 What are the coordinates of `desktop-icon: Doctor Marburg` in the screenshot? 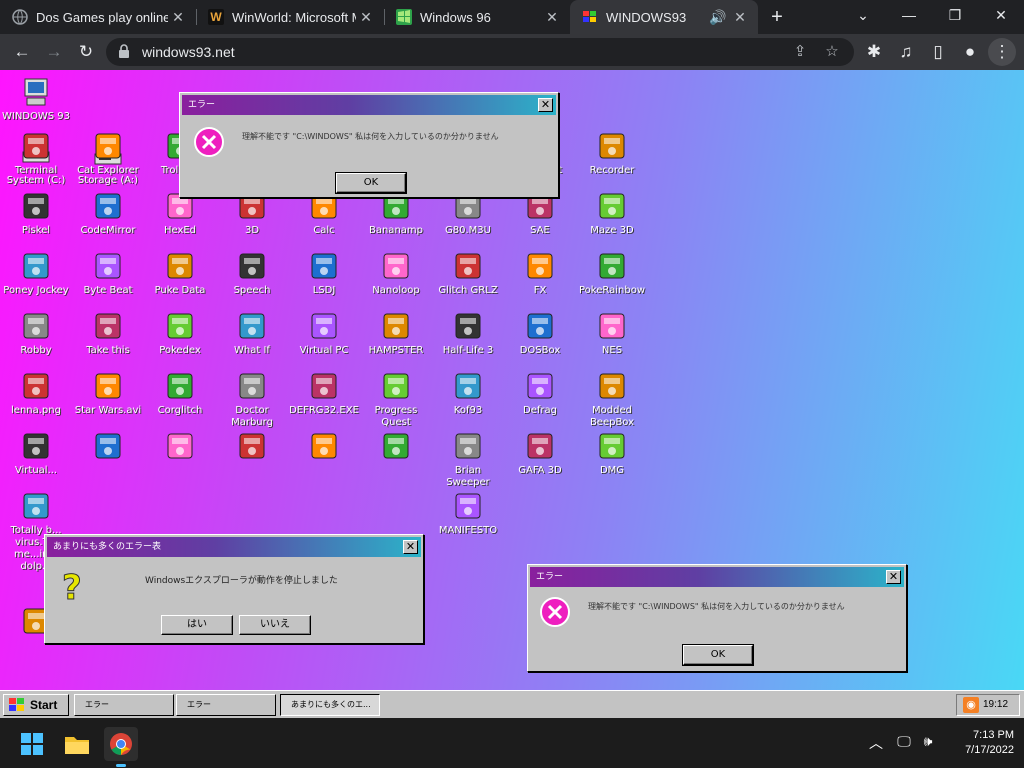 It's located at (252, 399).